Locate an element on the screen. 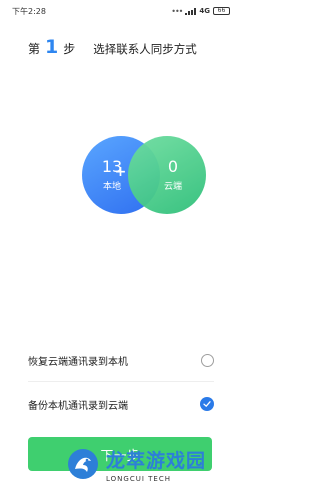  step-prefix: 第 is located at coordinates (34, 49).